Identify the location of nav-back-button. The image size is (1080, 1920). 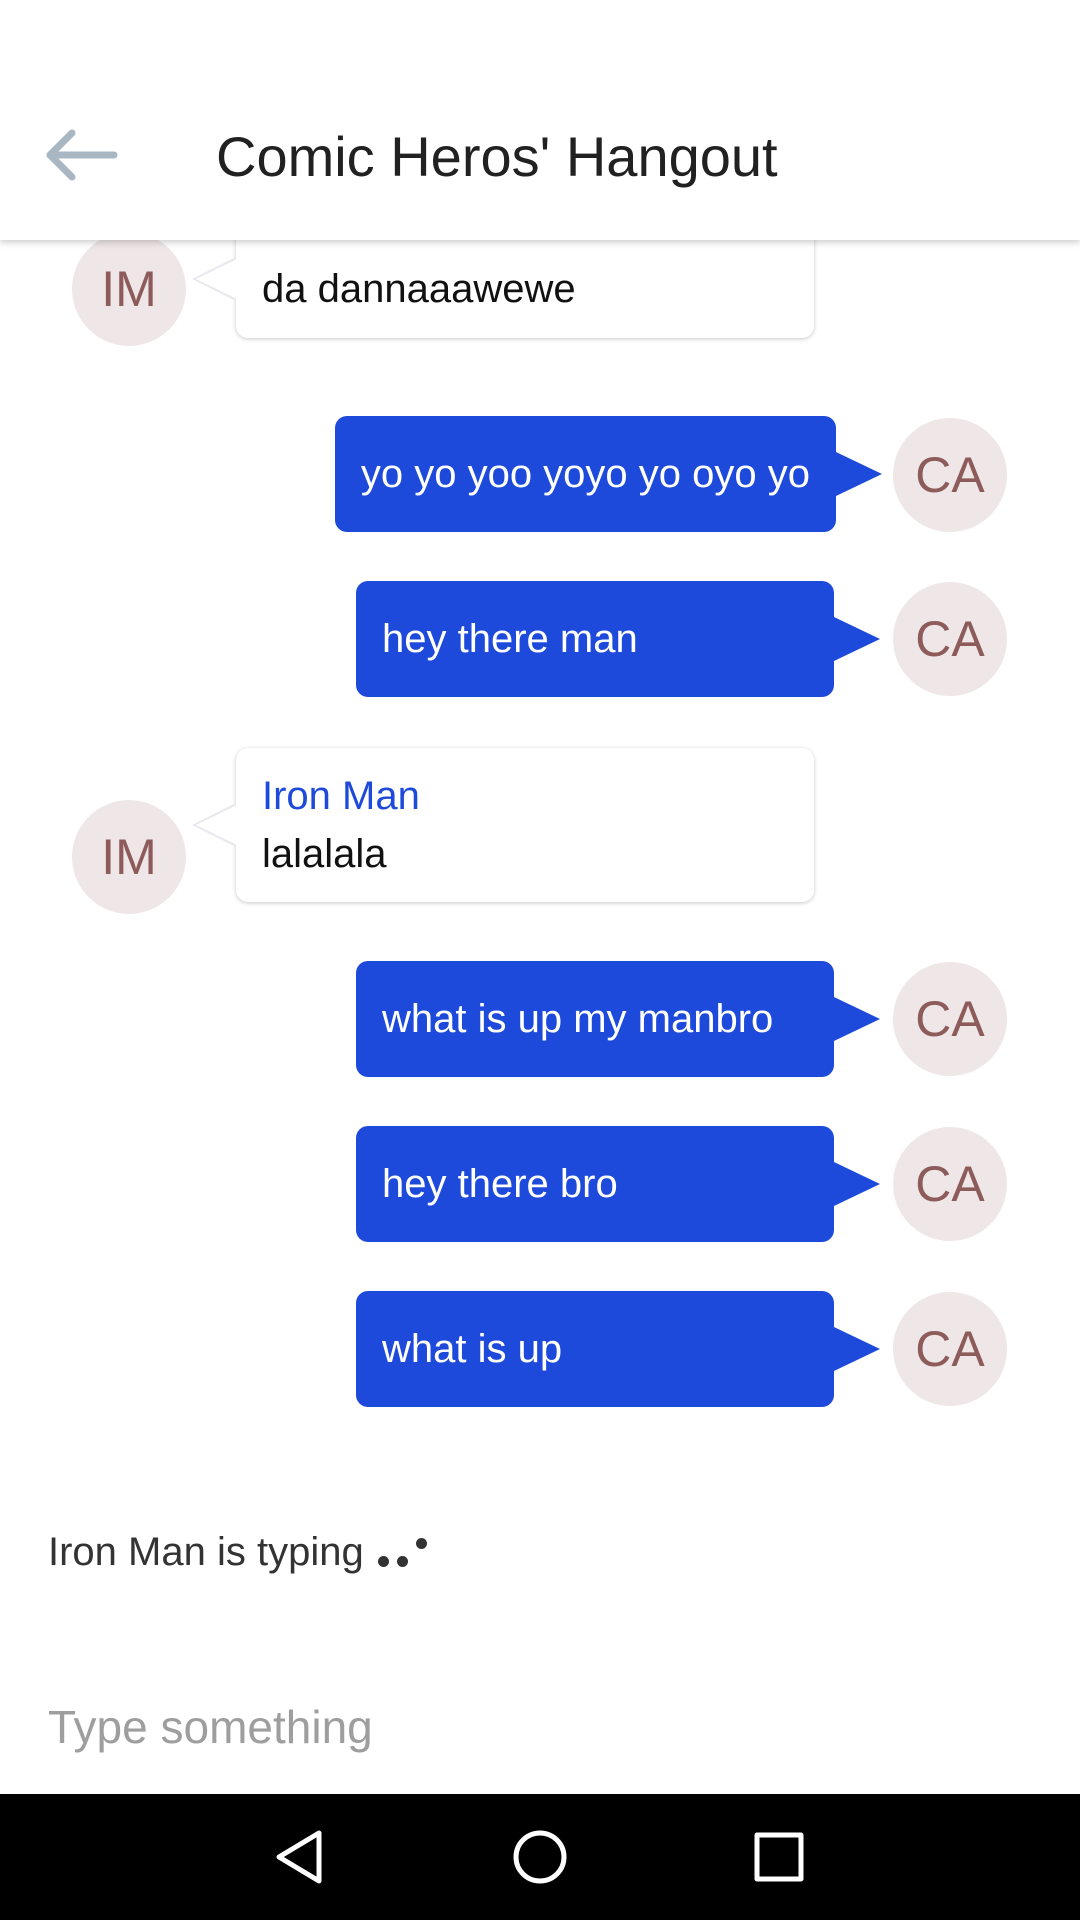
(299, 1857).